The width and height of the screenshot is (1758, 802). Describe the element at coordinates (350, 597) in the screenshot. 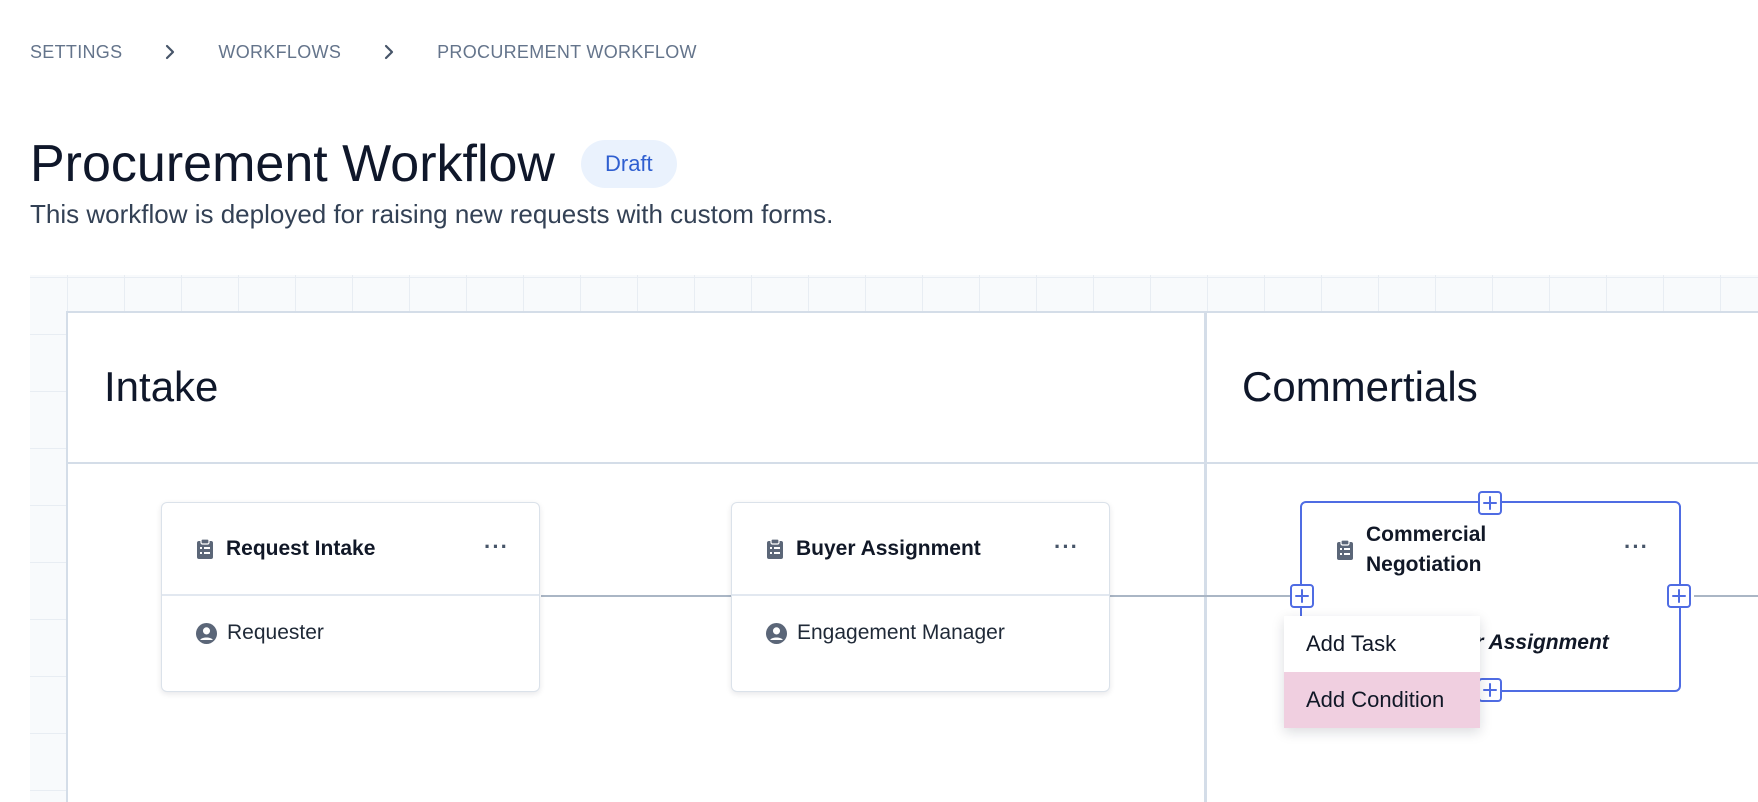

I see `task-card-request-intake: Request Intake ··· Requester` at that location.